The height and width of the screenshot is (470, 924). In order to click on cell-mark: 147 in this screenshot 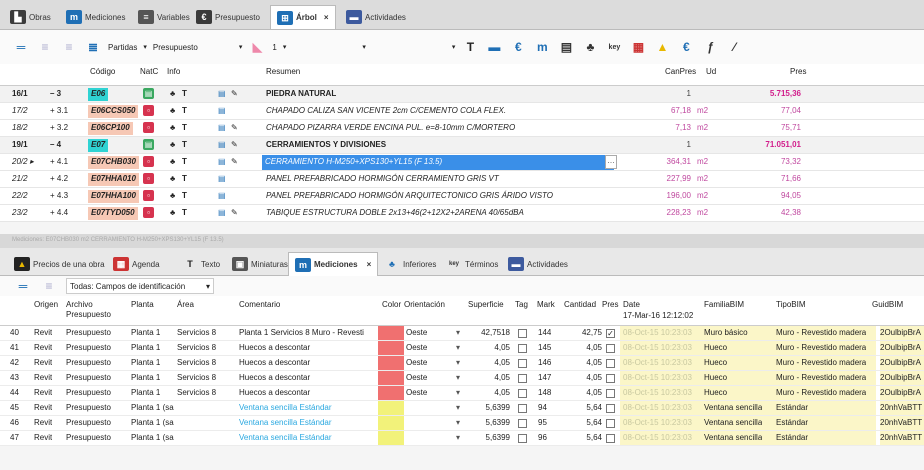, I will do `click(544, 377)`.